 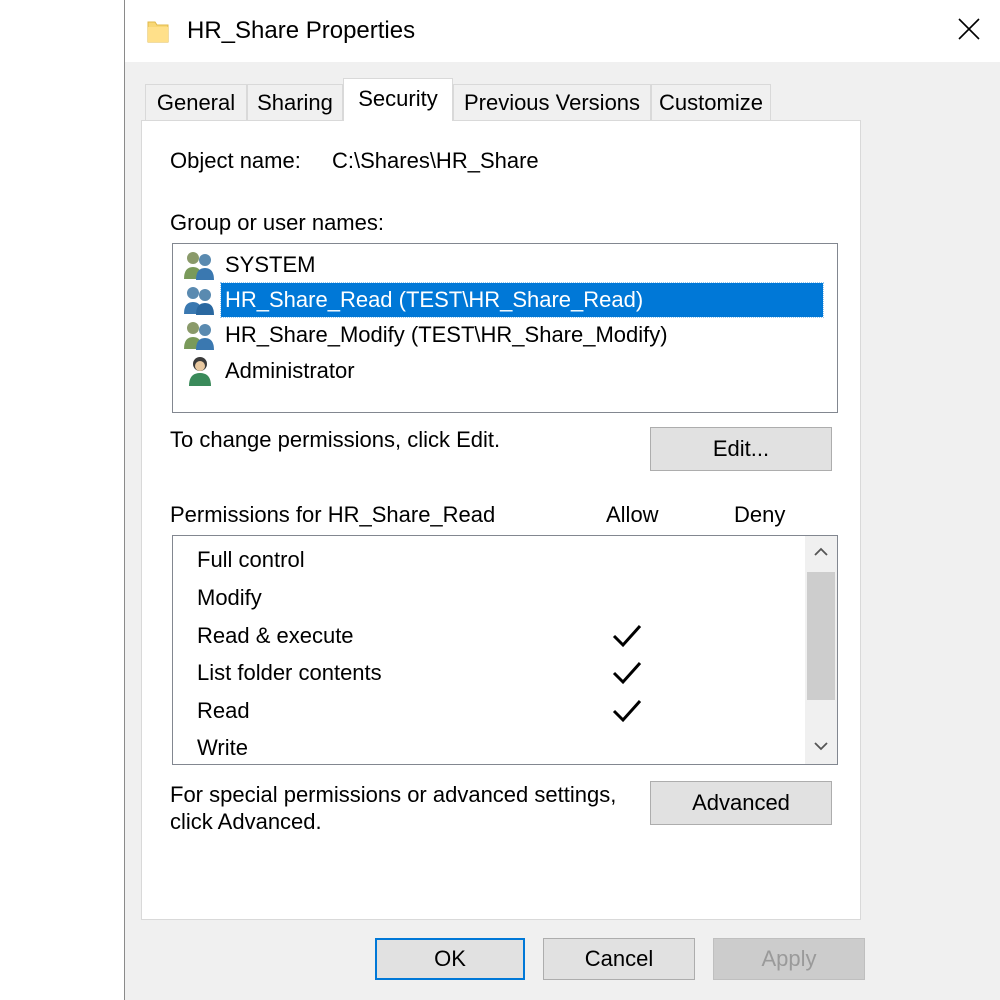 I want to click on folder-icon, so click(x=158, y=31).